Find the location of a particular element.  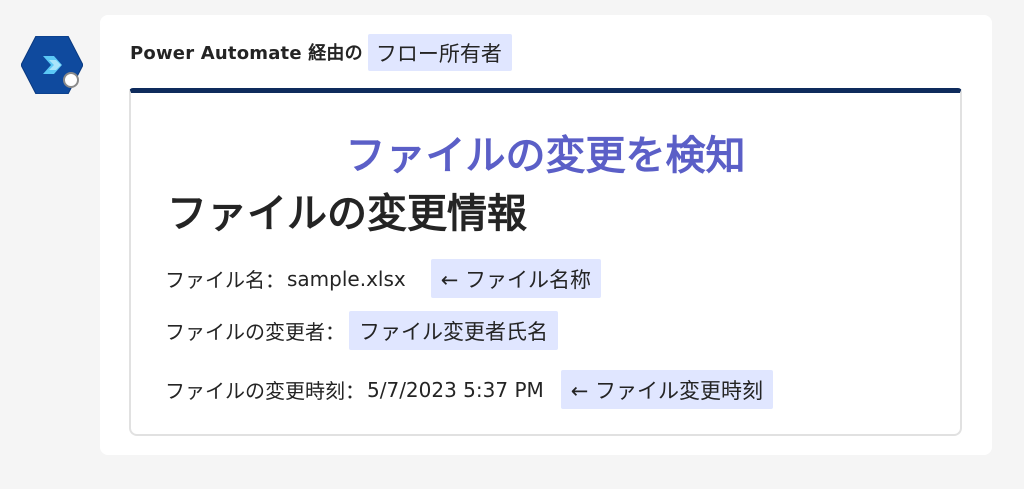

fact-row-modified-time: ファイルの変更時刻： 5/7/2023 5:37 PM ← ファイル変更時刻 is located at coordinates (469, 389).